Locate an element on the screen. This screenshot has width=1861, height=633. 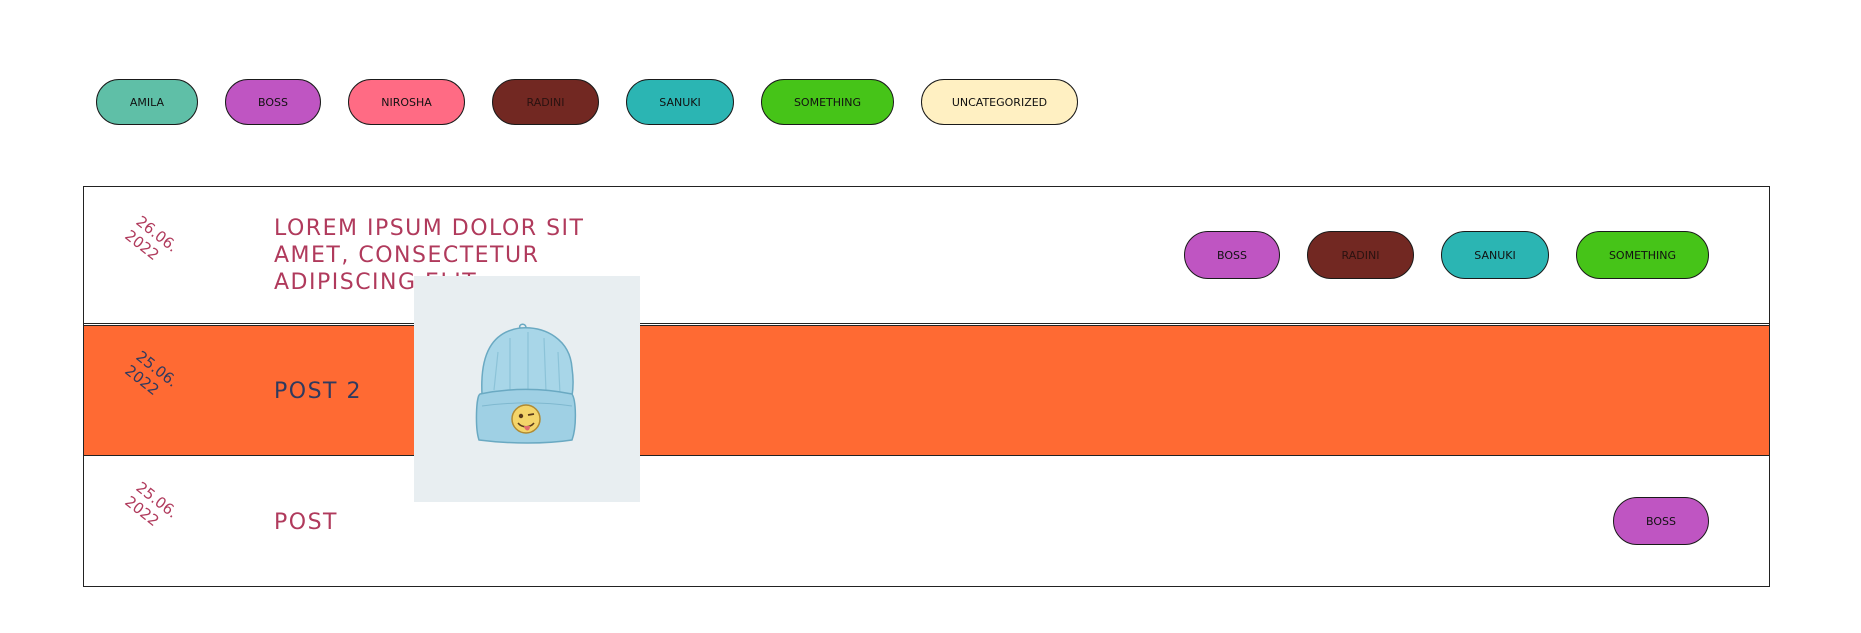
filter-amila: AMILA is located at coordinates (147, 102).